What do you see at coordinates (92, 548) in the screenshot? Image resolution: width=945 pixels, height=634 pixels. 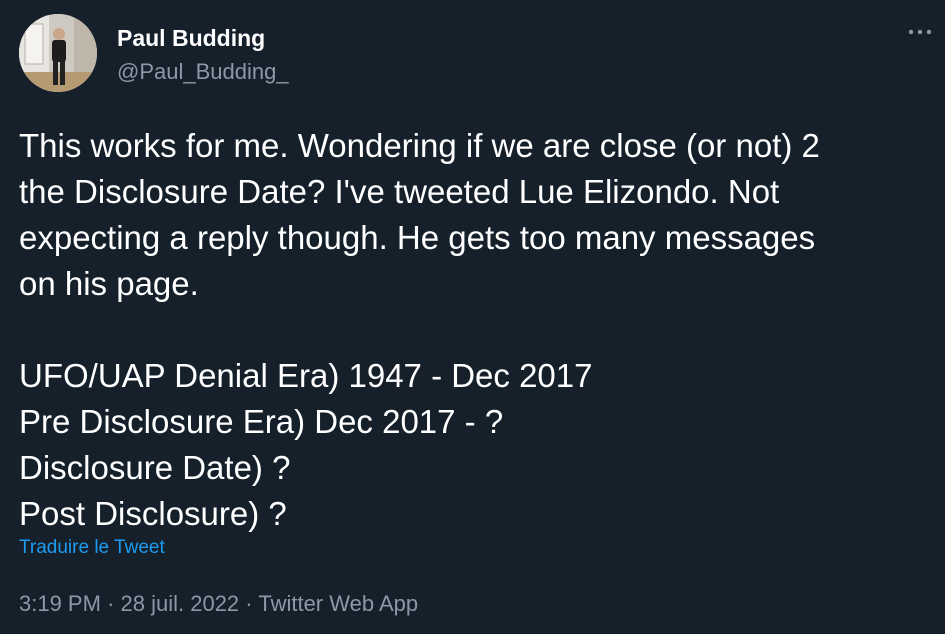 I see `translate-tweet-link: Traduire le Tweet` at bounding box center [92, 548].